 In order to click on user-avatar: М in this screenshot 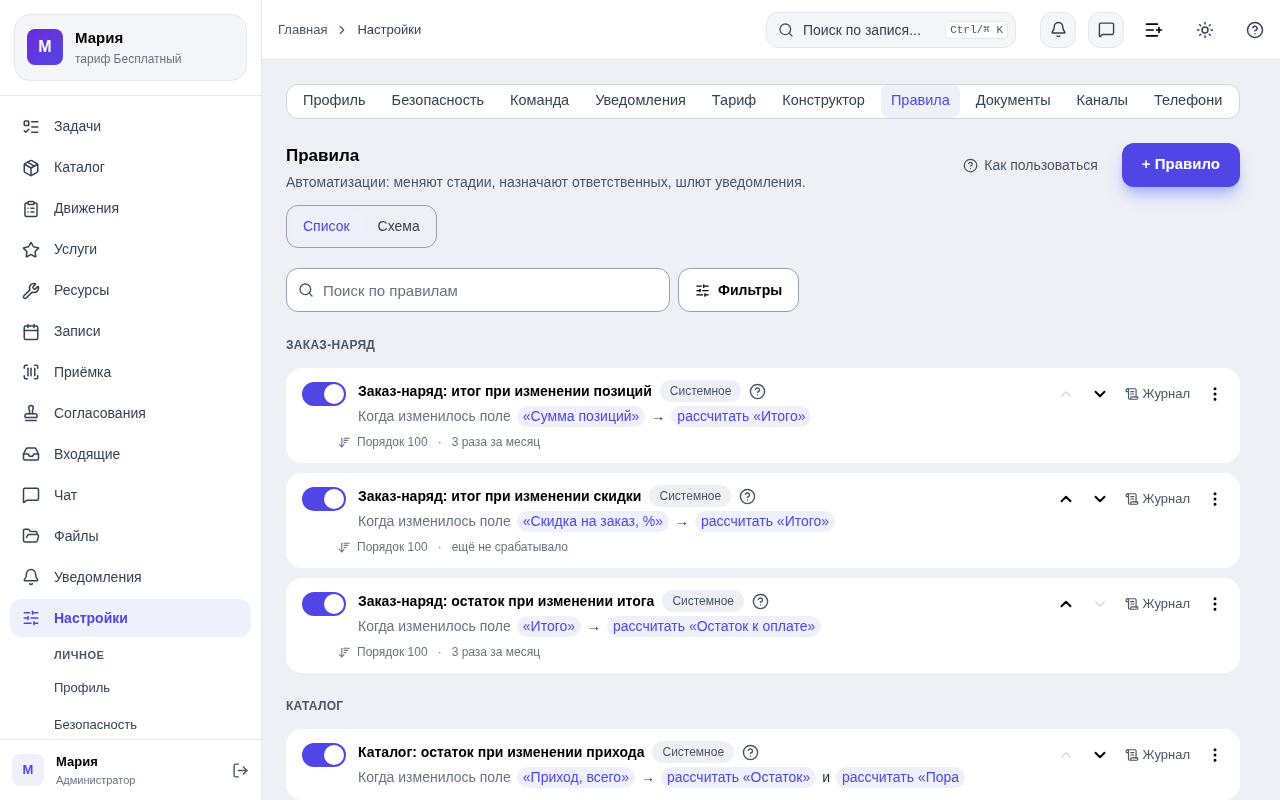, I will do `click(28, 770)`.